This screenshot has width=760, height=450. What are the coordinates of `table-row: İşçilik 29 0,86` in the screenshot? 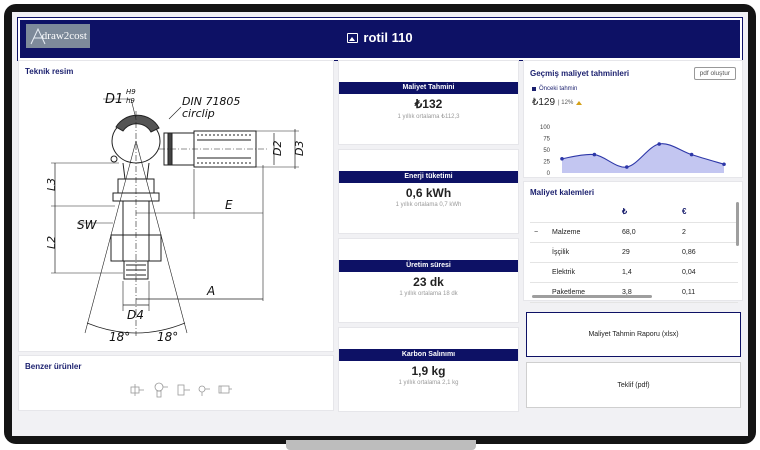 It's located at (634, 252).